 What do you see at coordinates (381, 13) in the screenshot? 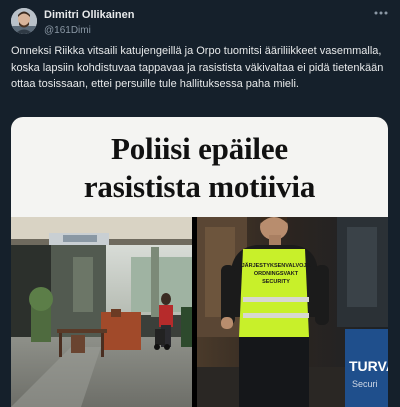
I see `more-options-icon` at bounding box center [381, 13].